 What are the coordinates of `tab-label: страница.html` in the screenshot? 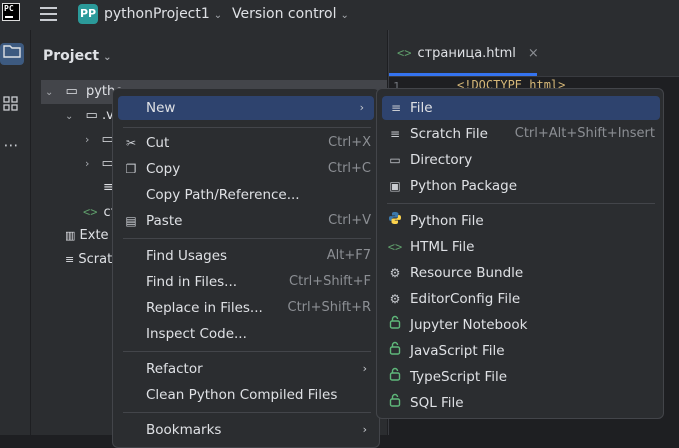 It's located at (466, 53).